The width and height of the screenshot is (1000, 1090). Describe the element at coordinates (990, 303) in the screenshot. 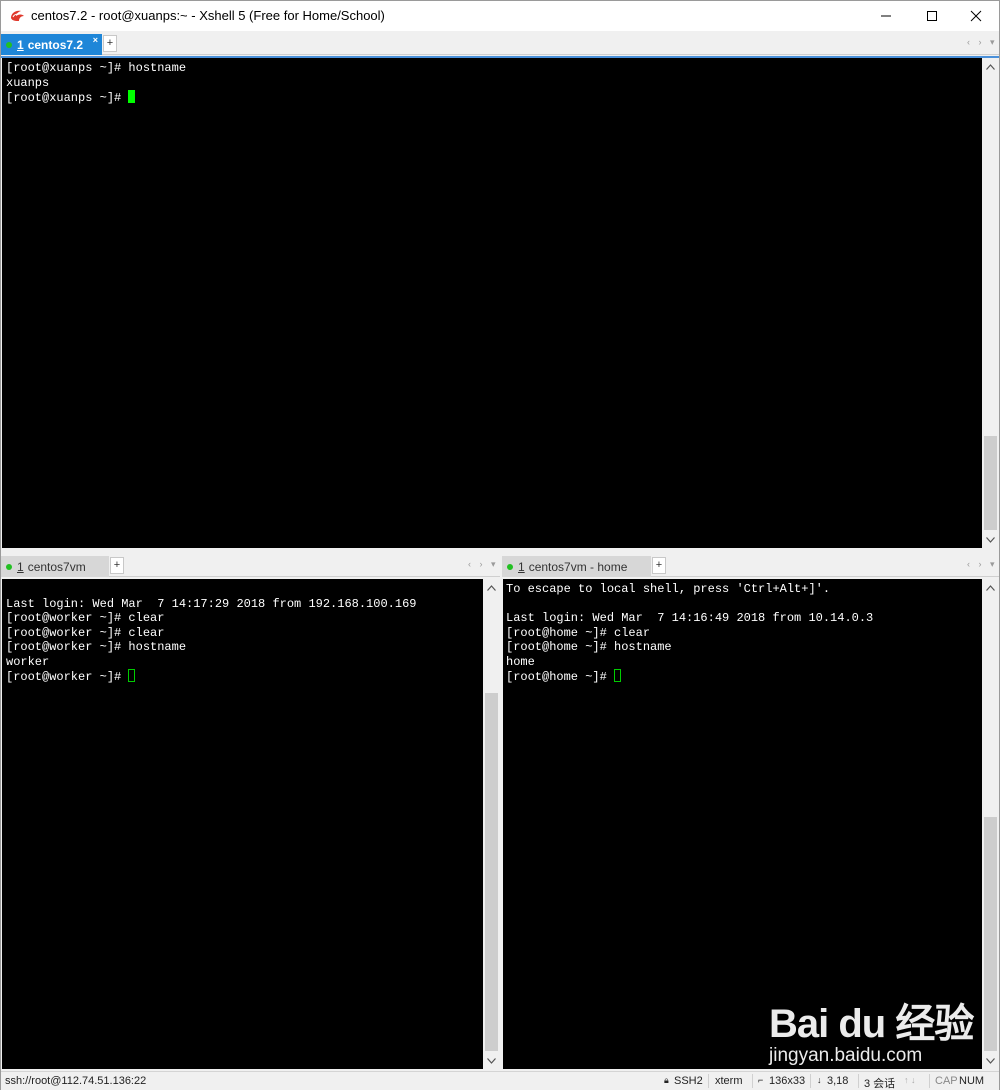

I see `top-scrollbar` at that location.